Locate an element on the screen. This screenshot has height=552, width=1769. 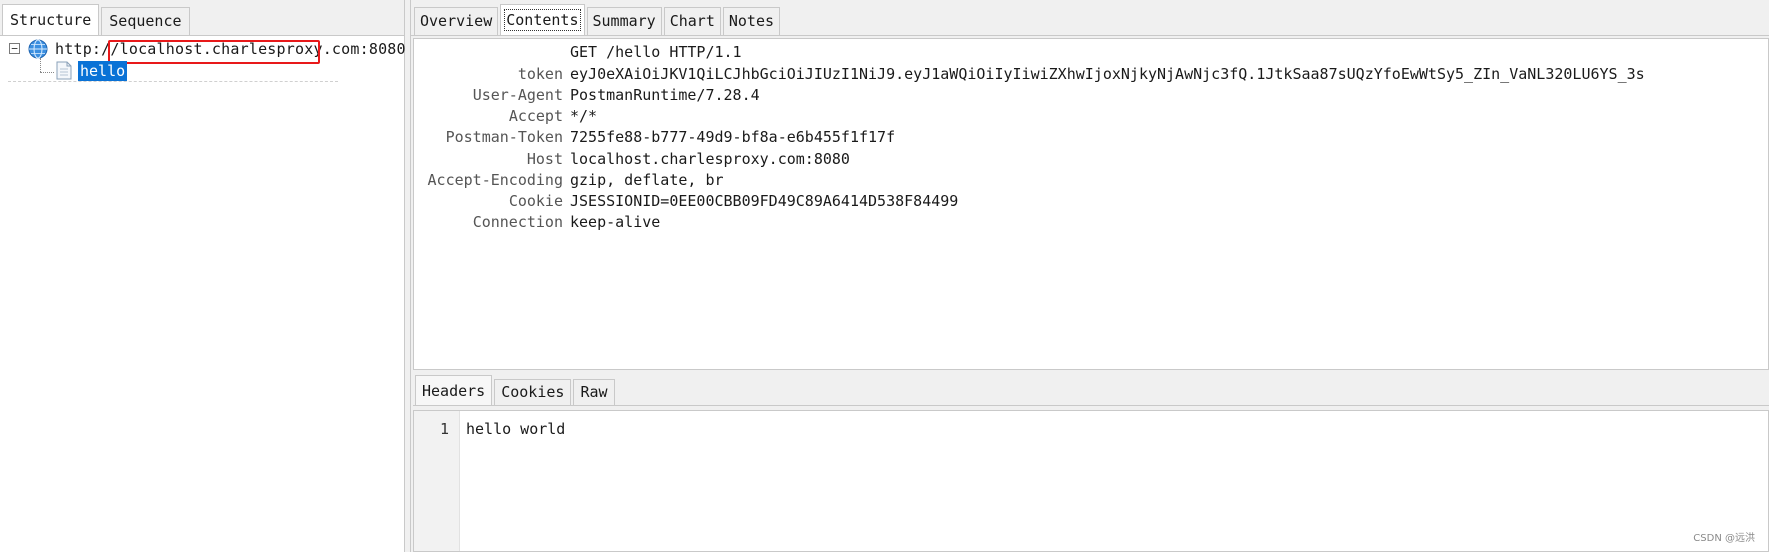
header-row: Connection keep-alive is located at coordinates (1091, 223).